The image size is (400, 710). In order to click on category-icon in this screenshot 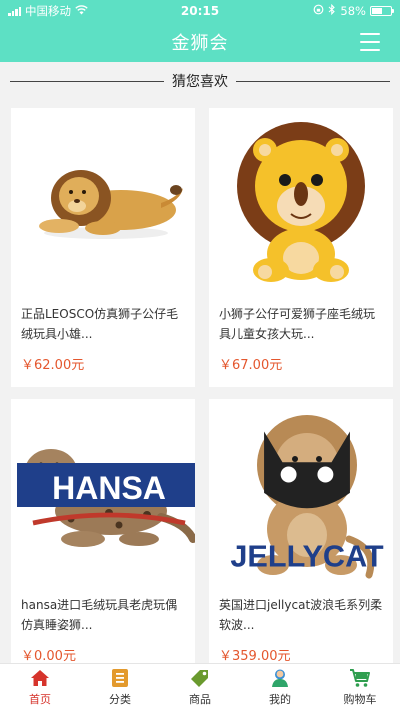, I will do `click(120, 678)`.